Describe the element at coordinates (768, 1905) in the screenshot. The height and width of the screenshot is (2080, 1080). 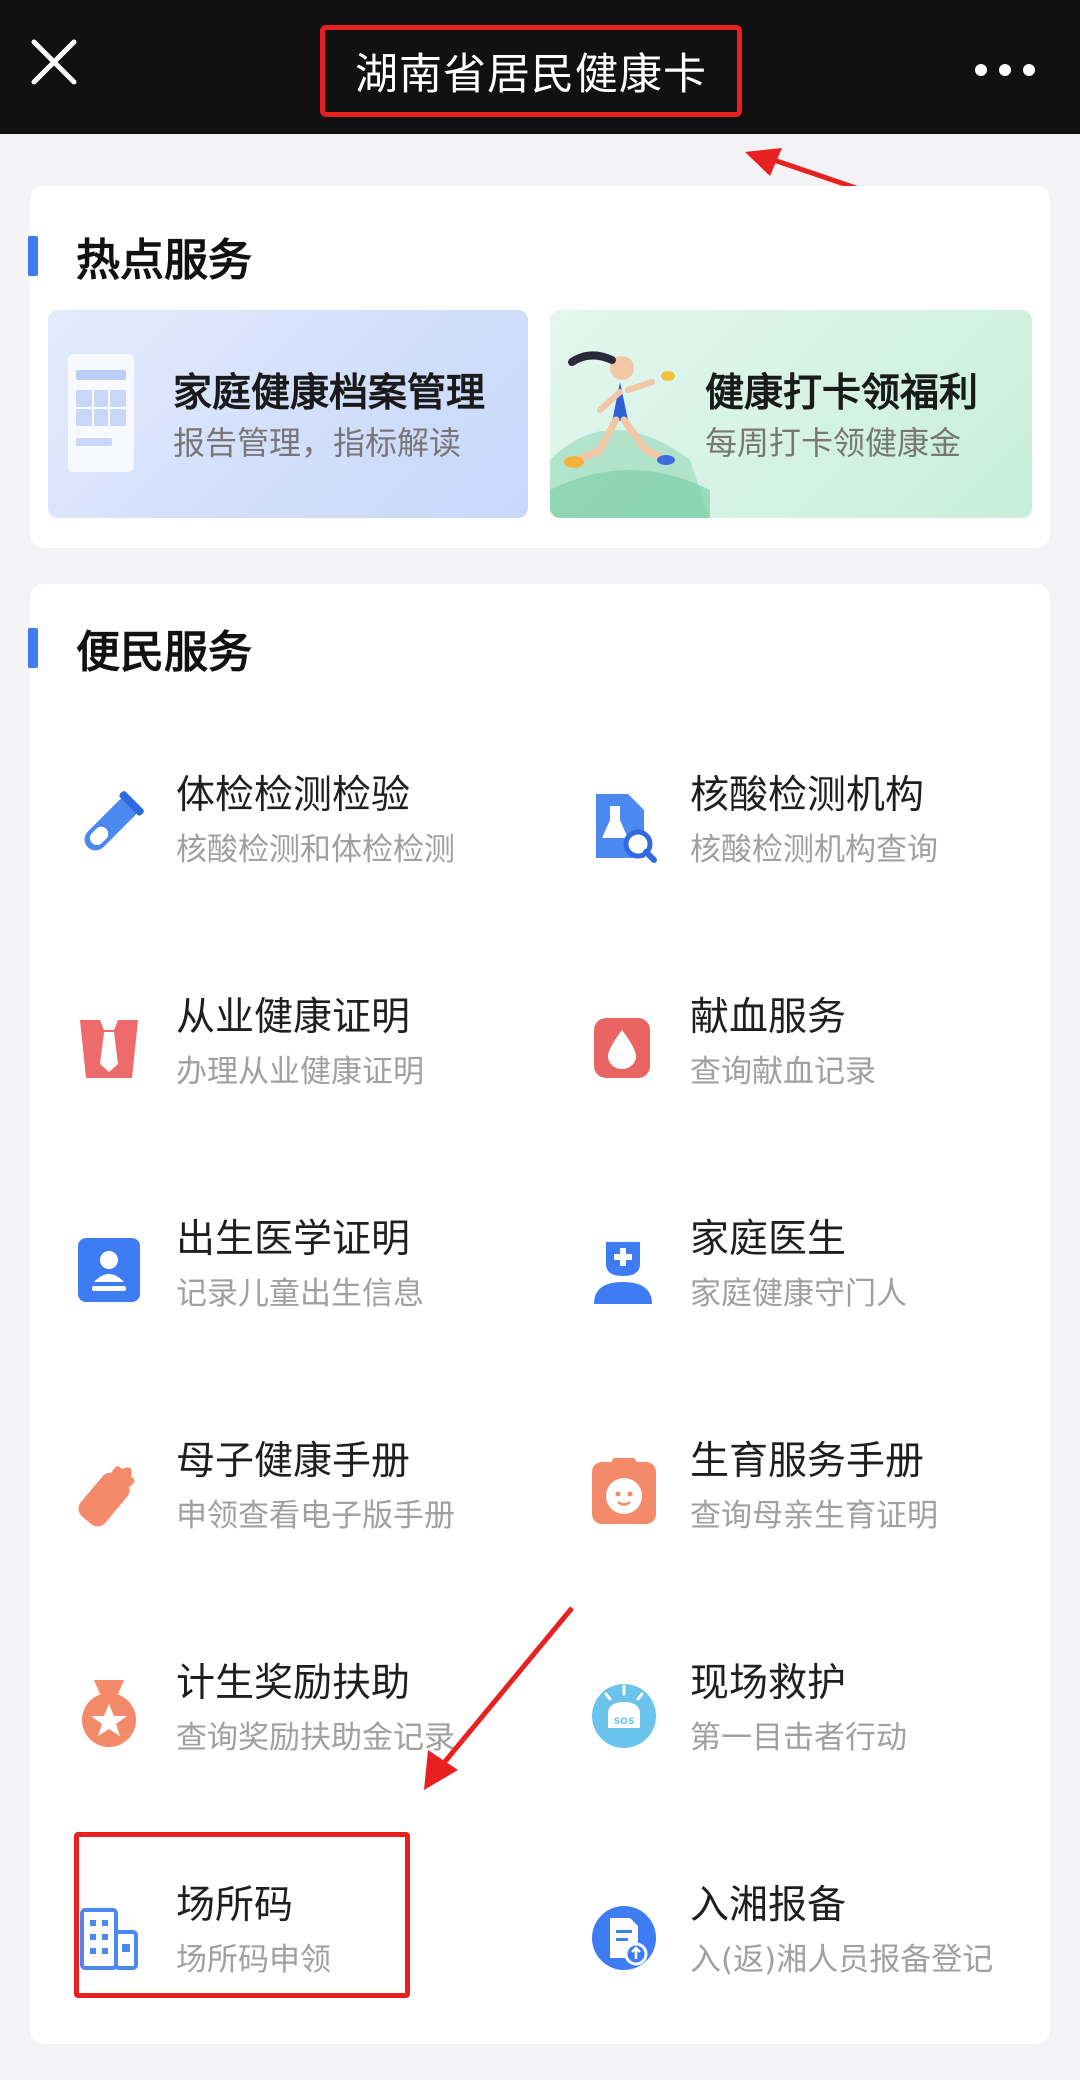
I see `service-title: 入湘报备` at that location.